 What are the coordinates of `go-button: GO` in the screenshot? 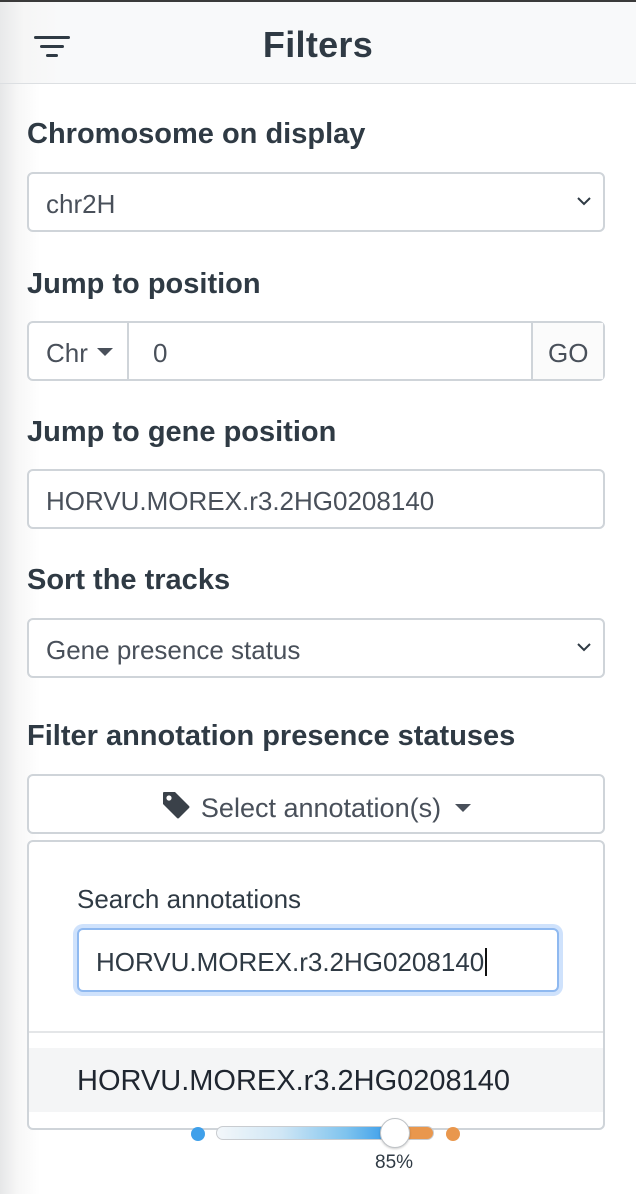 It's located at (568, 351).